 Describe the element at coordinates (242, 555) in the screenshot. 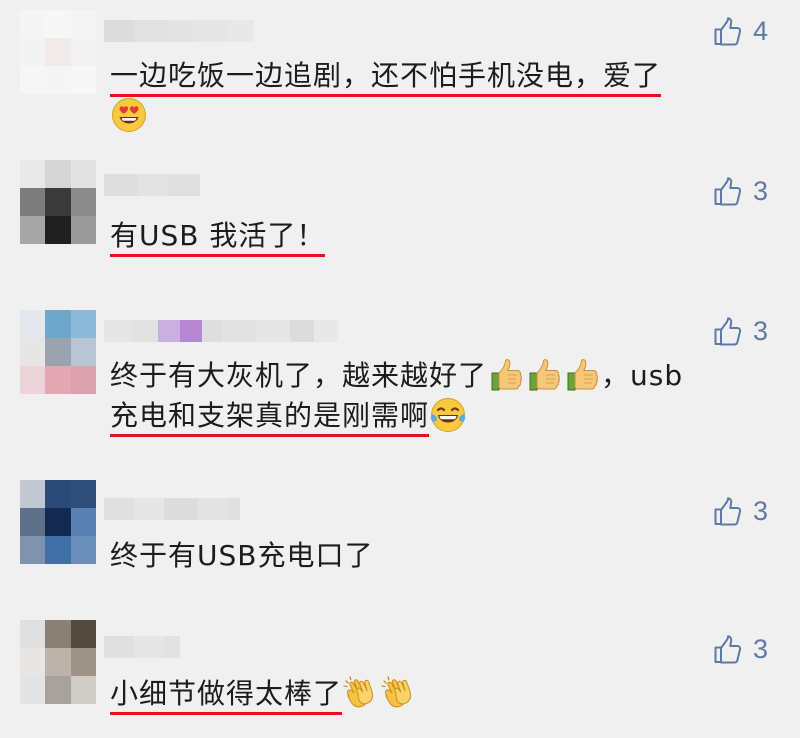

I see `comment-line: 终于有USB充电口了` at that location.